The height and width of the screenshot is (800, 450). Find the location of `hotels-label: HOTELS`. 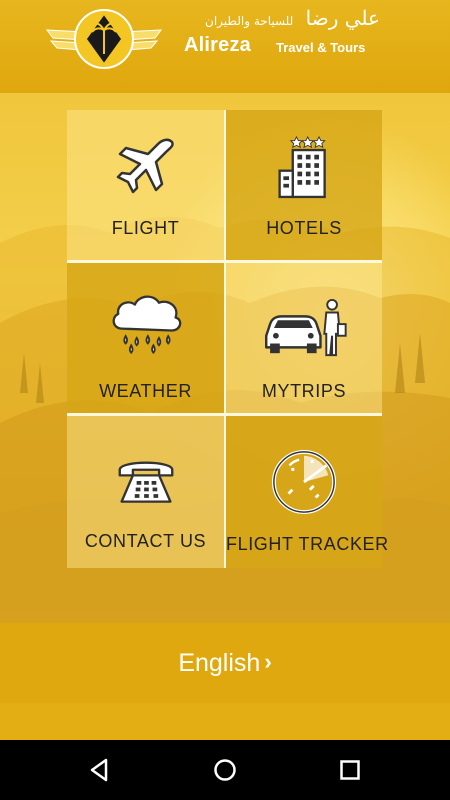

hotels-label: HOTELS is located at coordinates (304, 228).